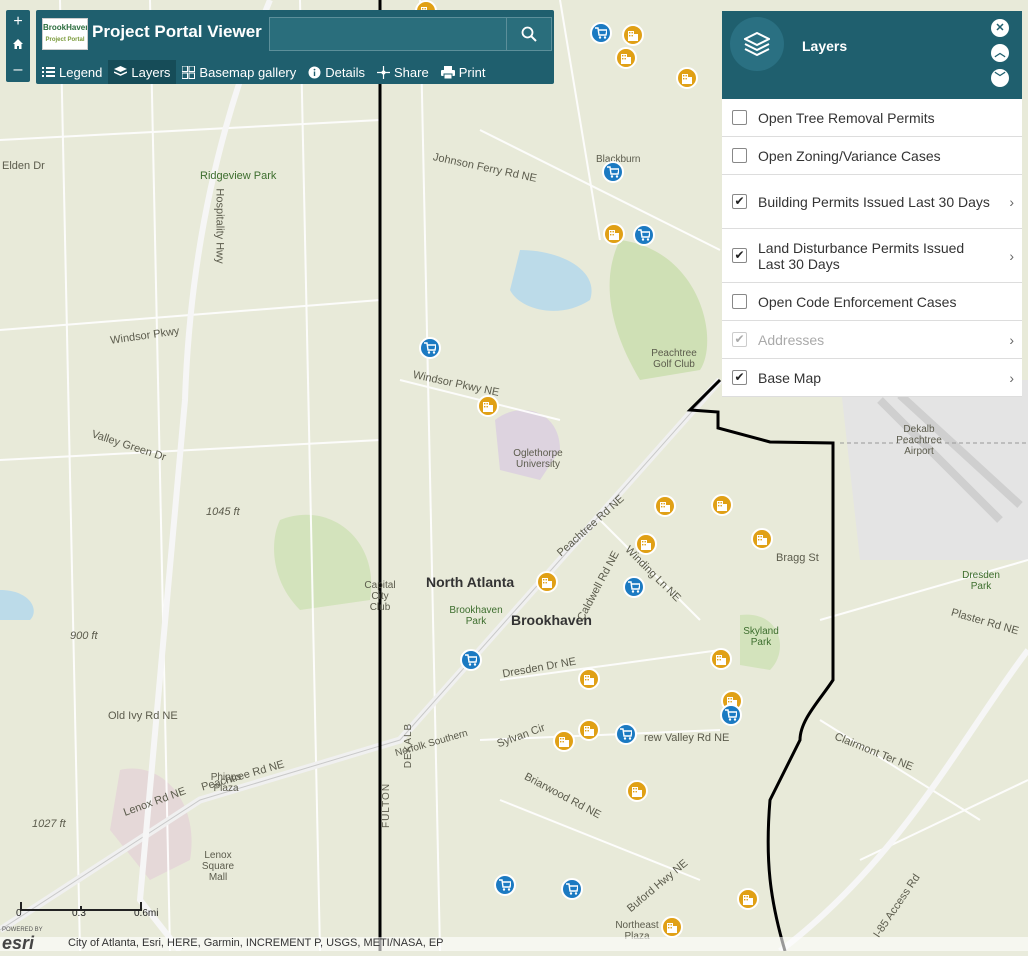 Image resolution: width=1028 pixels, height=956 pixels. I want to click on basemap-gallery-button: Basemap gallery, so click(239, 72).